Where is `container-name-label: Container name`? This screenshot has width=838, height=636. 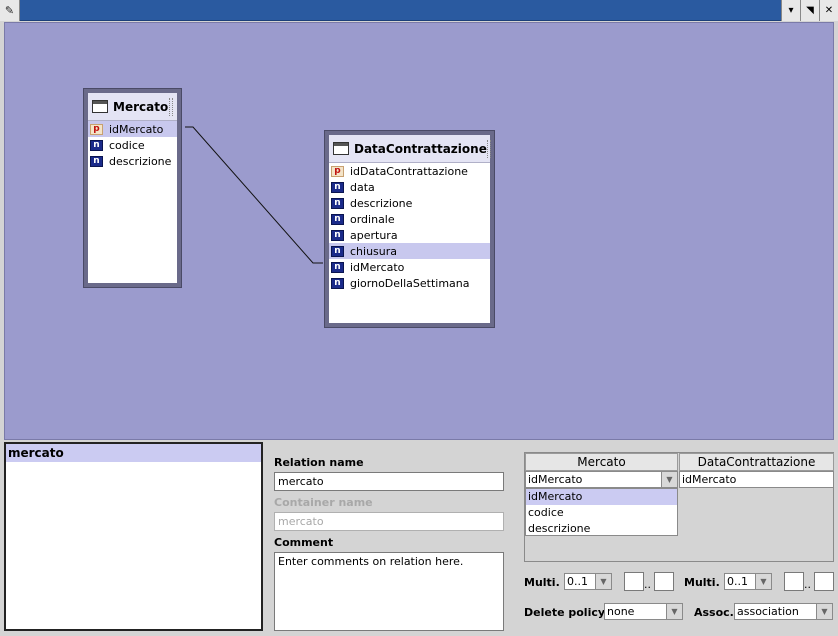 container-name-label: Container name is located at coordinates (323, 502).